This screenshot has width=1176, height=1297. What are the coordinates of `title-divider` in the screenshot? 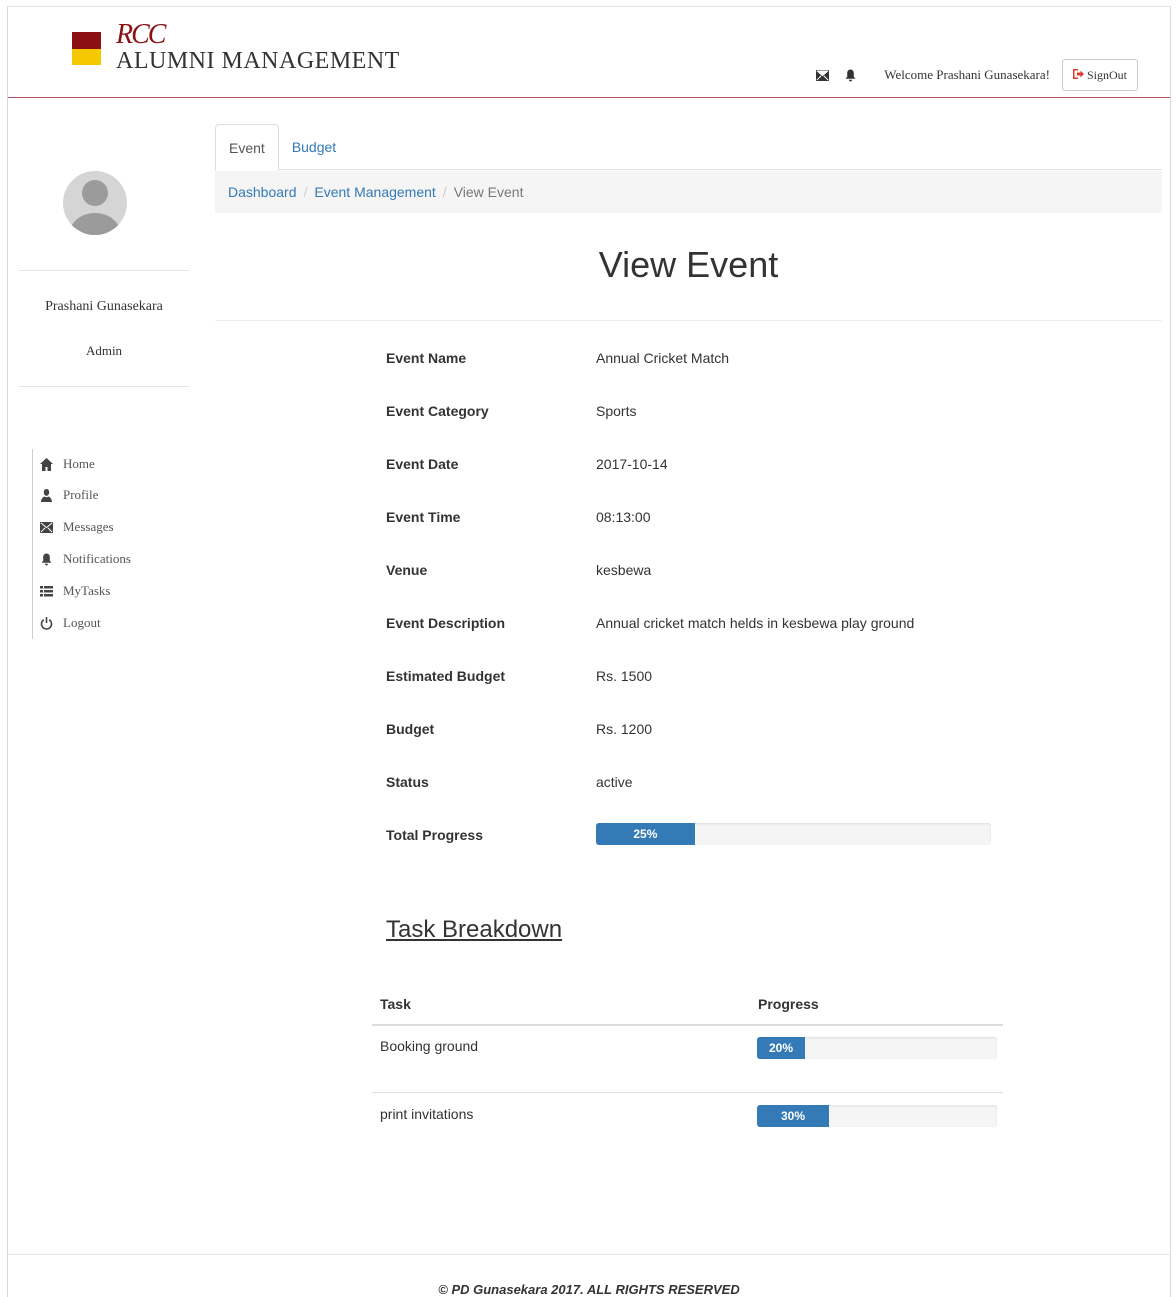 It's located at (688, 320).